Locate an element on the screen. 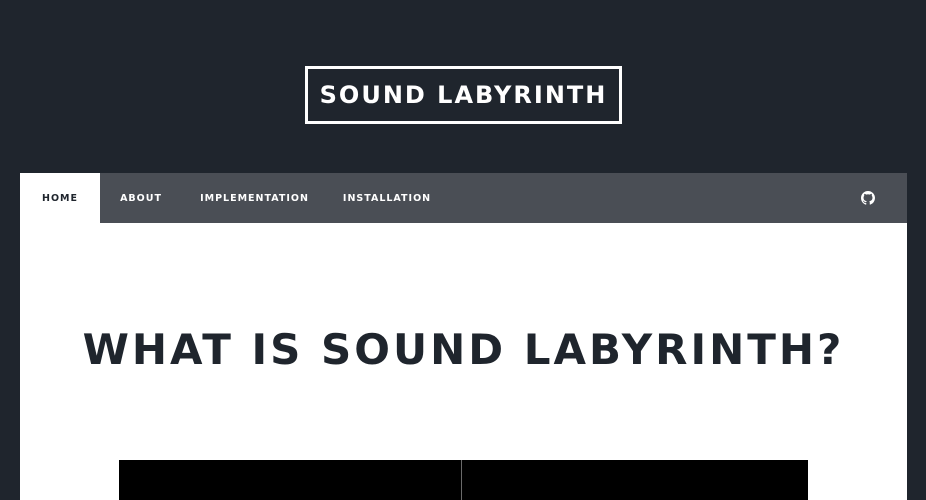  site-logo: SOUND LABYRINTH is located at coordinates (463, 95).